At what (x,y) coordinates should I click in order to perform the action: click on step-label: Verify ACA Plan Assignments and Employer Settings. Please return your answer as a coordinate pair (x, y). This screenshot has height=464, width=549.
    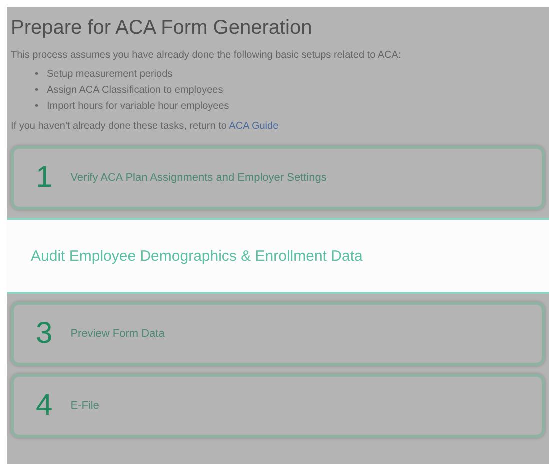
    Looking at the image, I should click on (198, 178).